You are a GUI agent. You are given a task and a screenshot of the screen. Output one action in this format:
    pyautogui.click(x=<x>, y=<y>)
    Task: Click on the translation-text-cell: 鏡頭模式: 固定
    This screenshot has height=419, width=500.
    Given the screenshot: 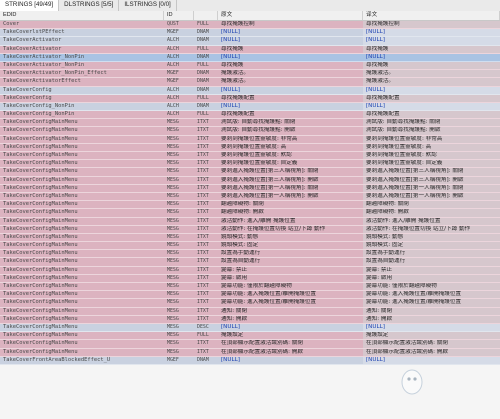 What is the action you would take?
    pyautogui.click(x=431, y=246)
    